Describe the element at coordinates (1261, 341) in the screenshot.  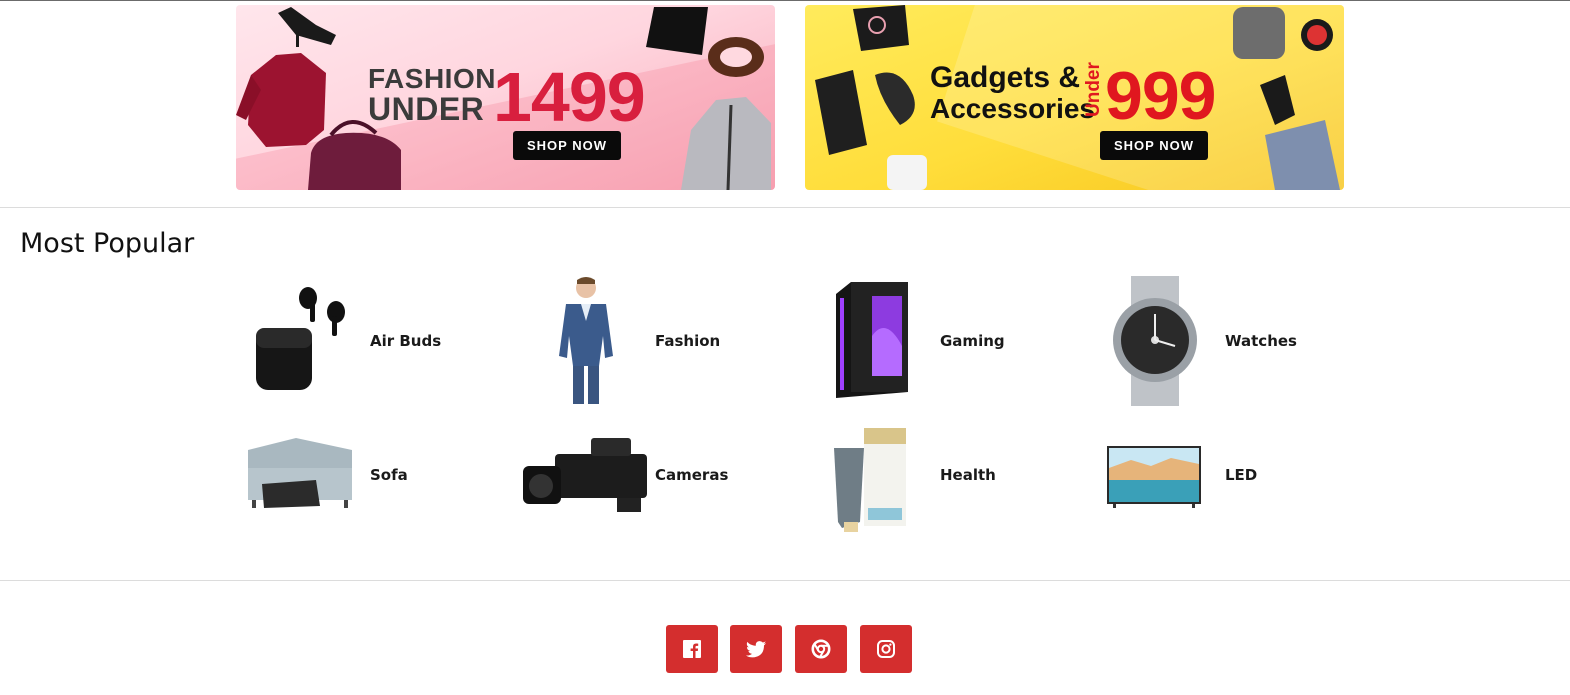
I see `category-label: Watches` at that location.